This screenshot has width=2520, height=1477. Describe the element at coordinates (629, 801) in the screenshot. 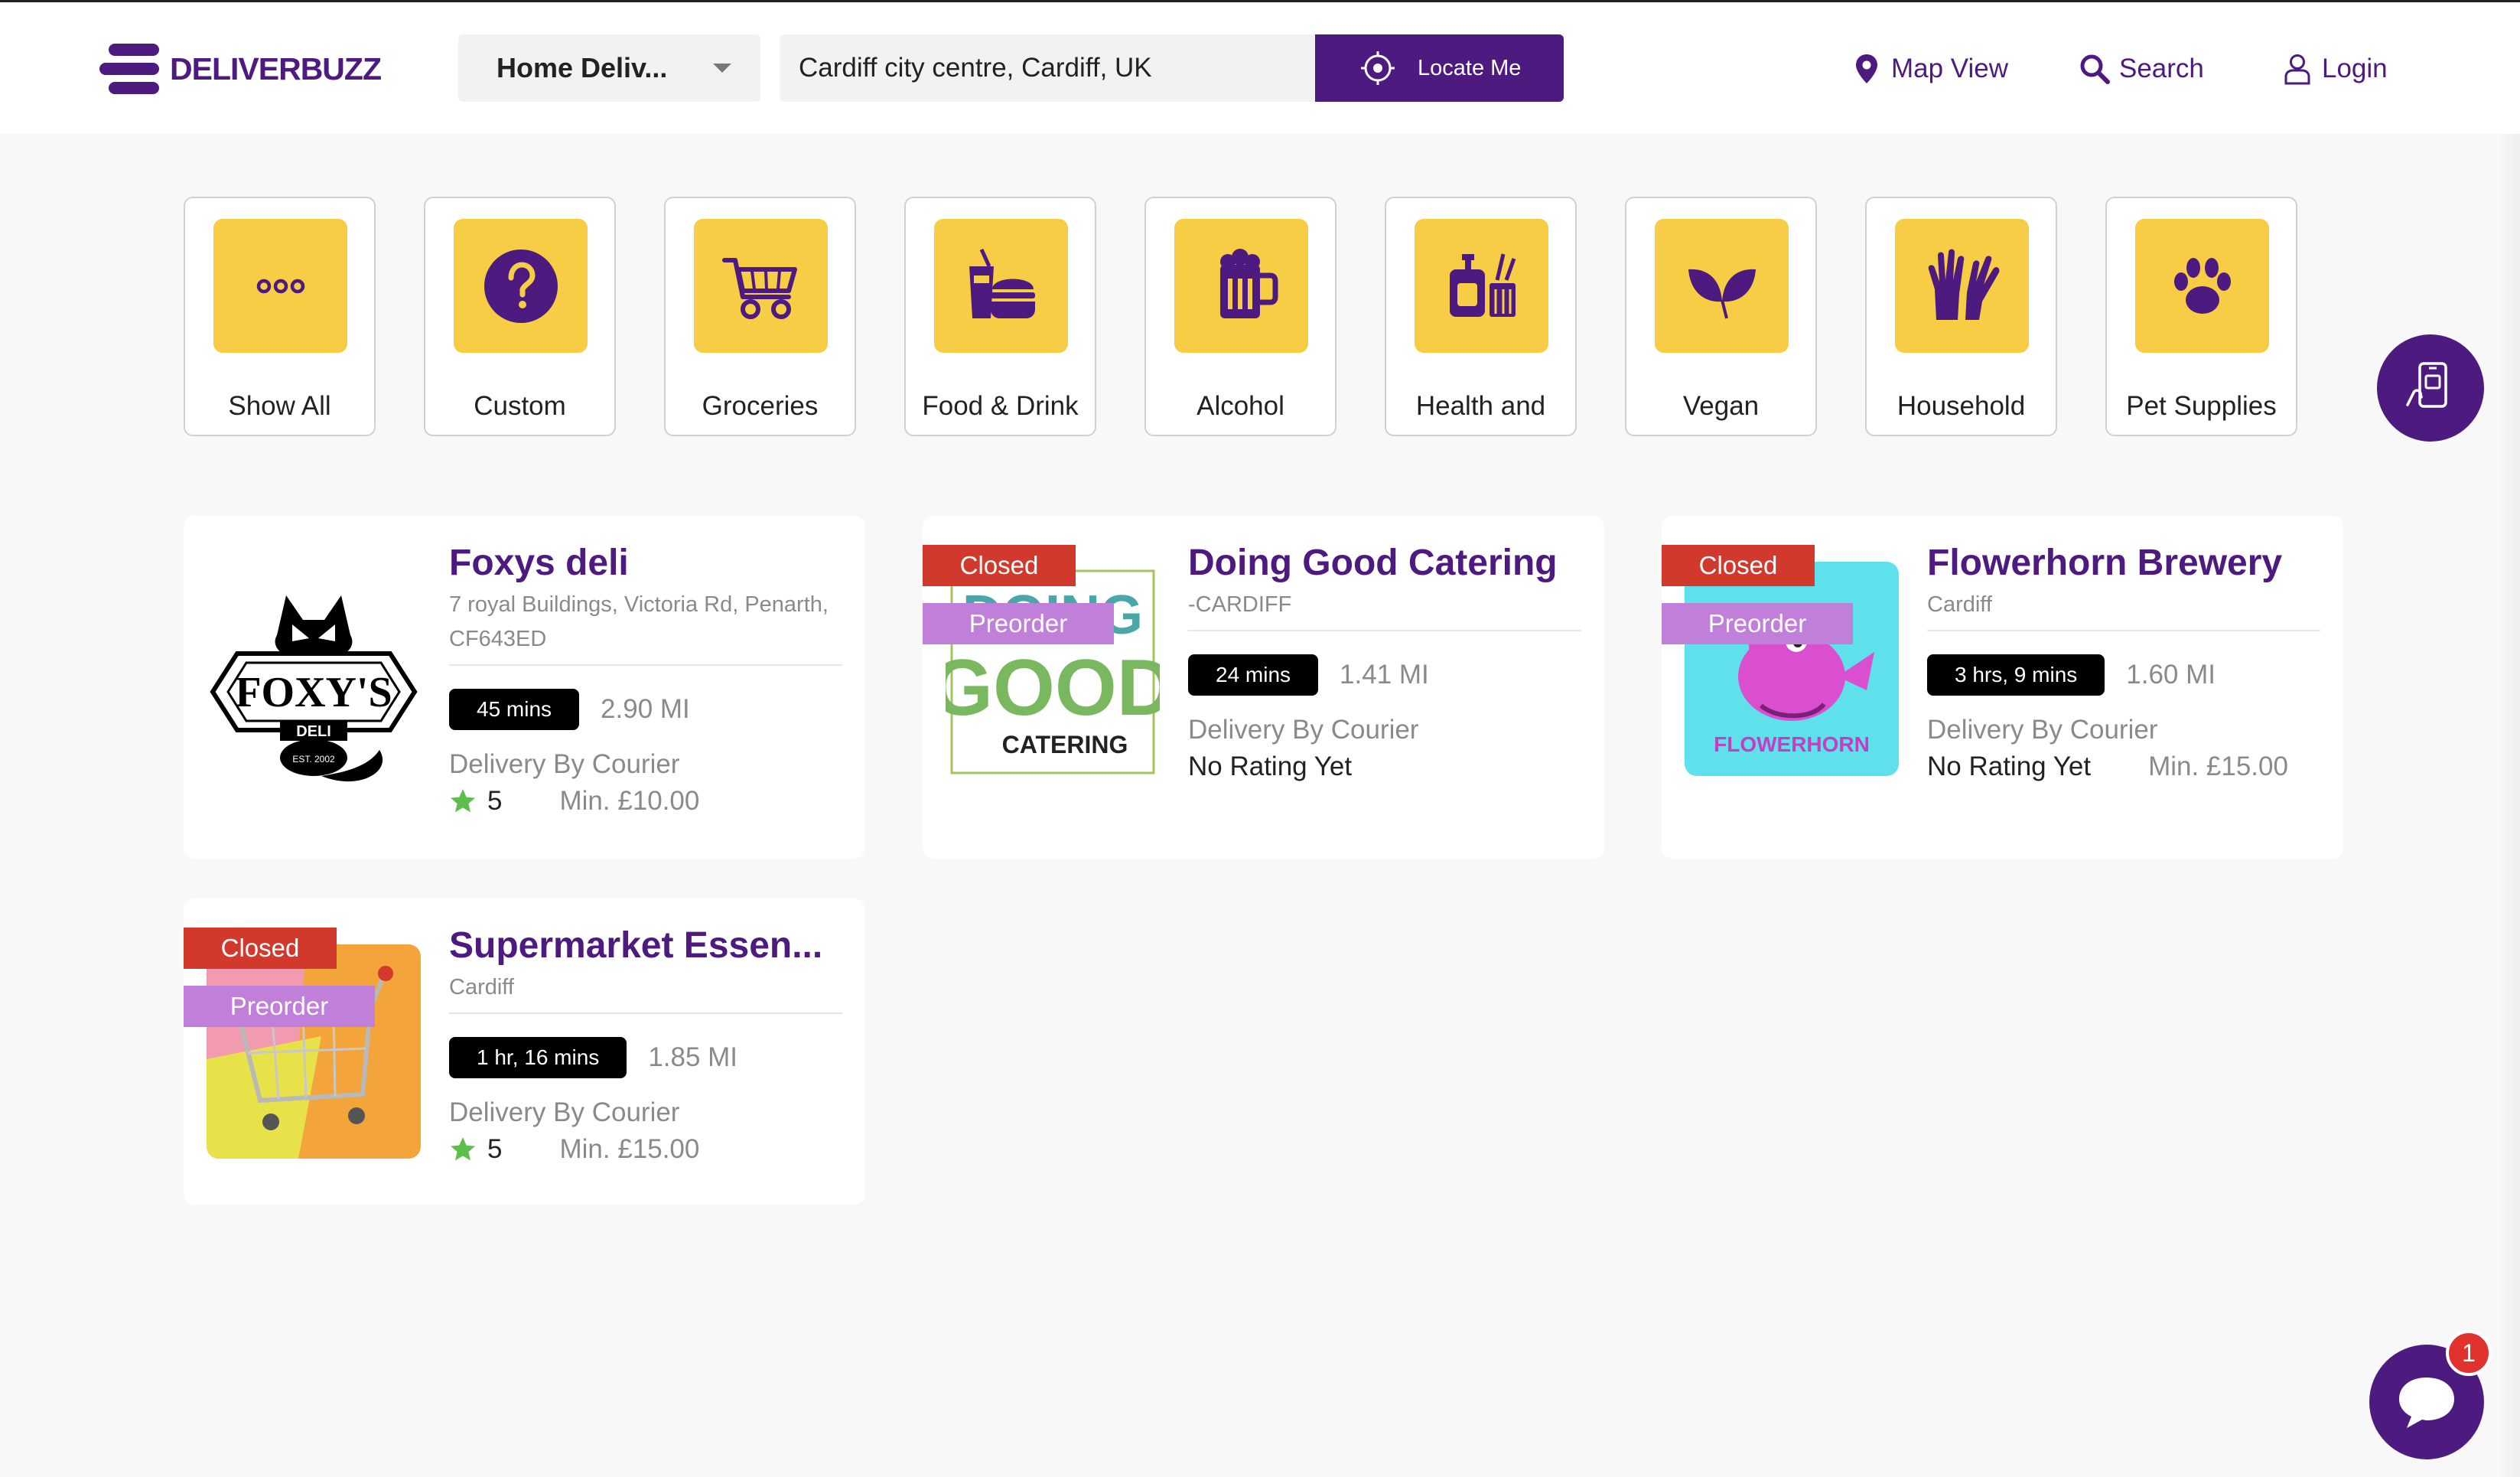

I see `minimum-order: Min. £10.00` at that location.